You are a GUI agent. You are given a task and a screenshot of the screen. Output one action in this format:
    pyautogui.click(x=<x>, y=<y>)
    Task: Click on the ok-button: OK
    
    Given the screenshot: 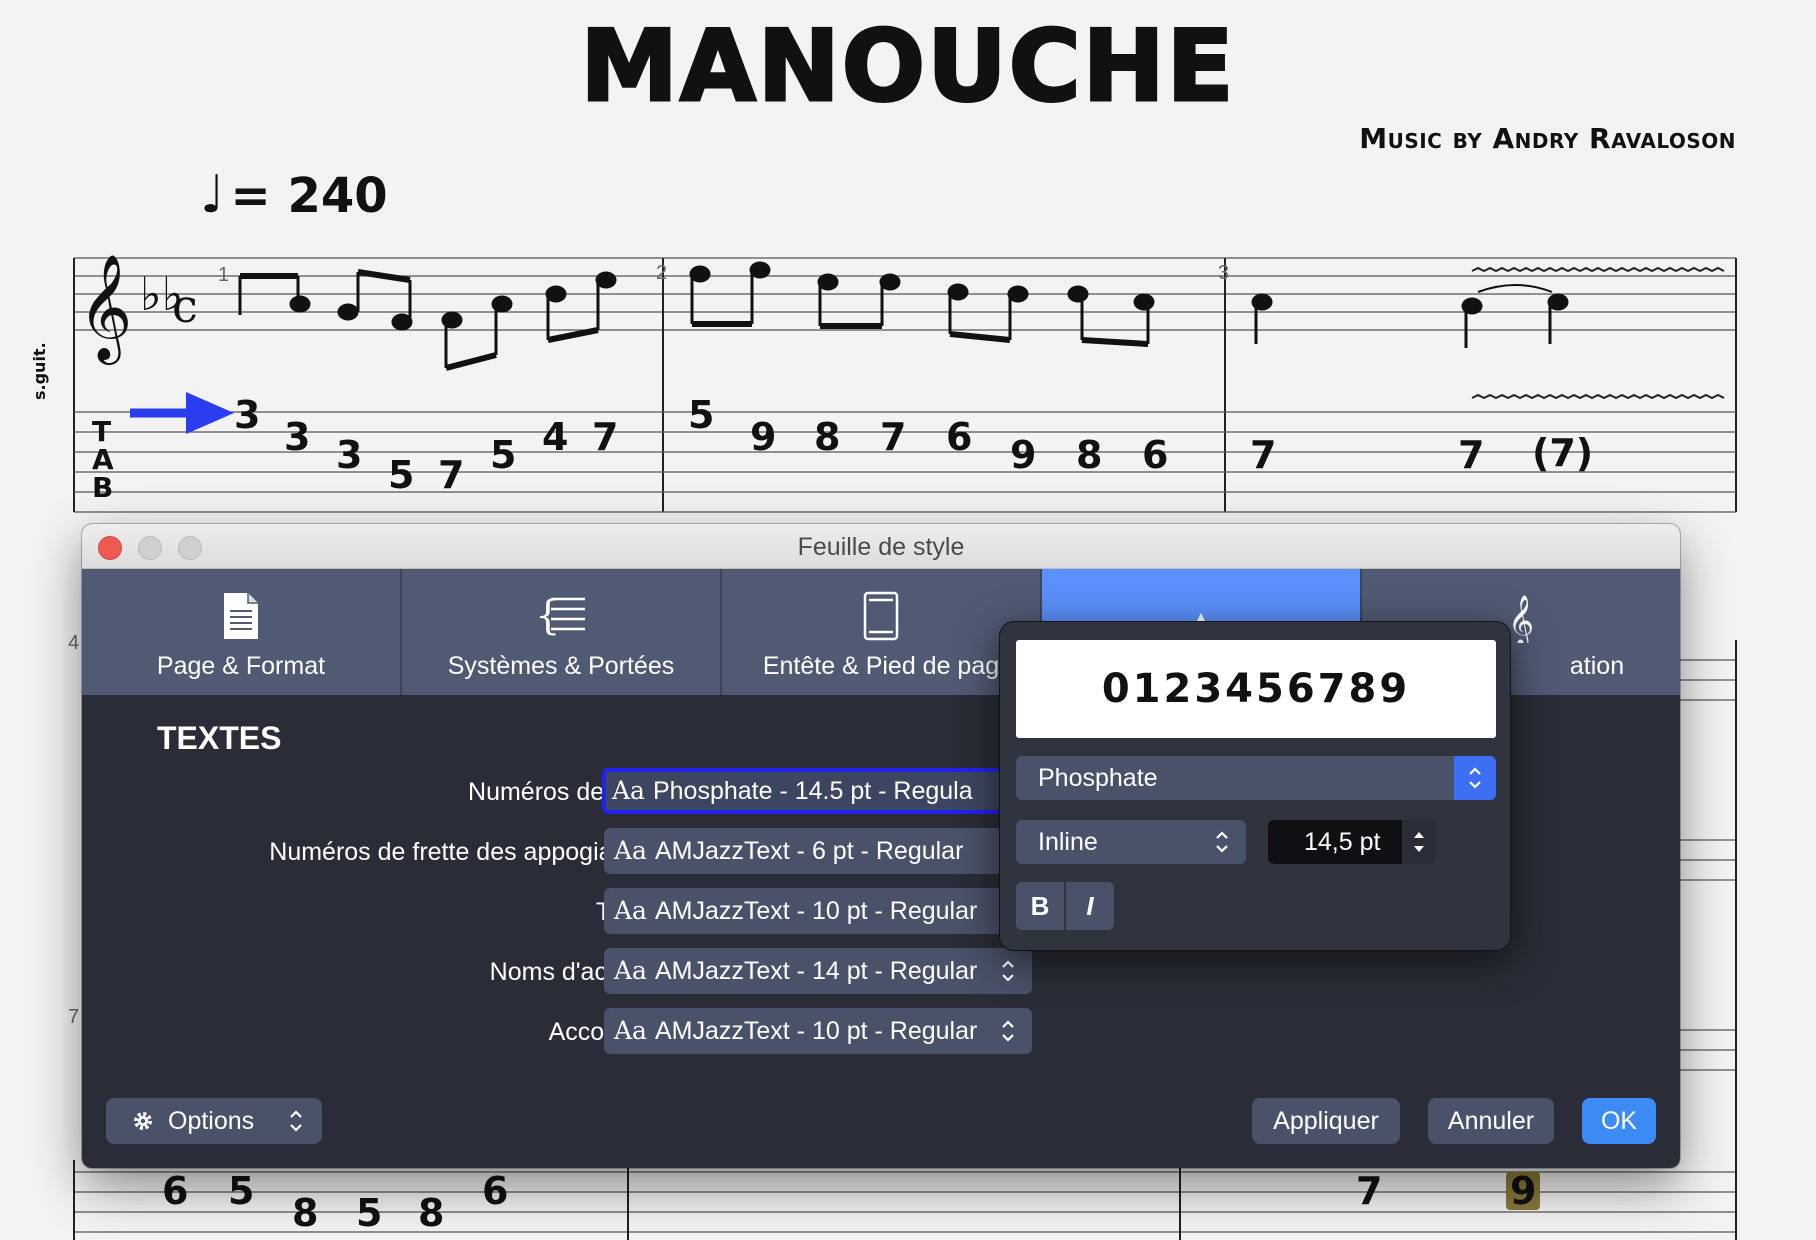 What is the action you would take?
    pyautogui.click(x=1619, y=1121)
    